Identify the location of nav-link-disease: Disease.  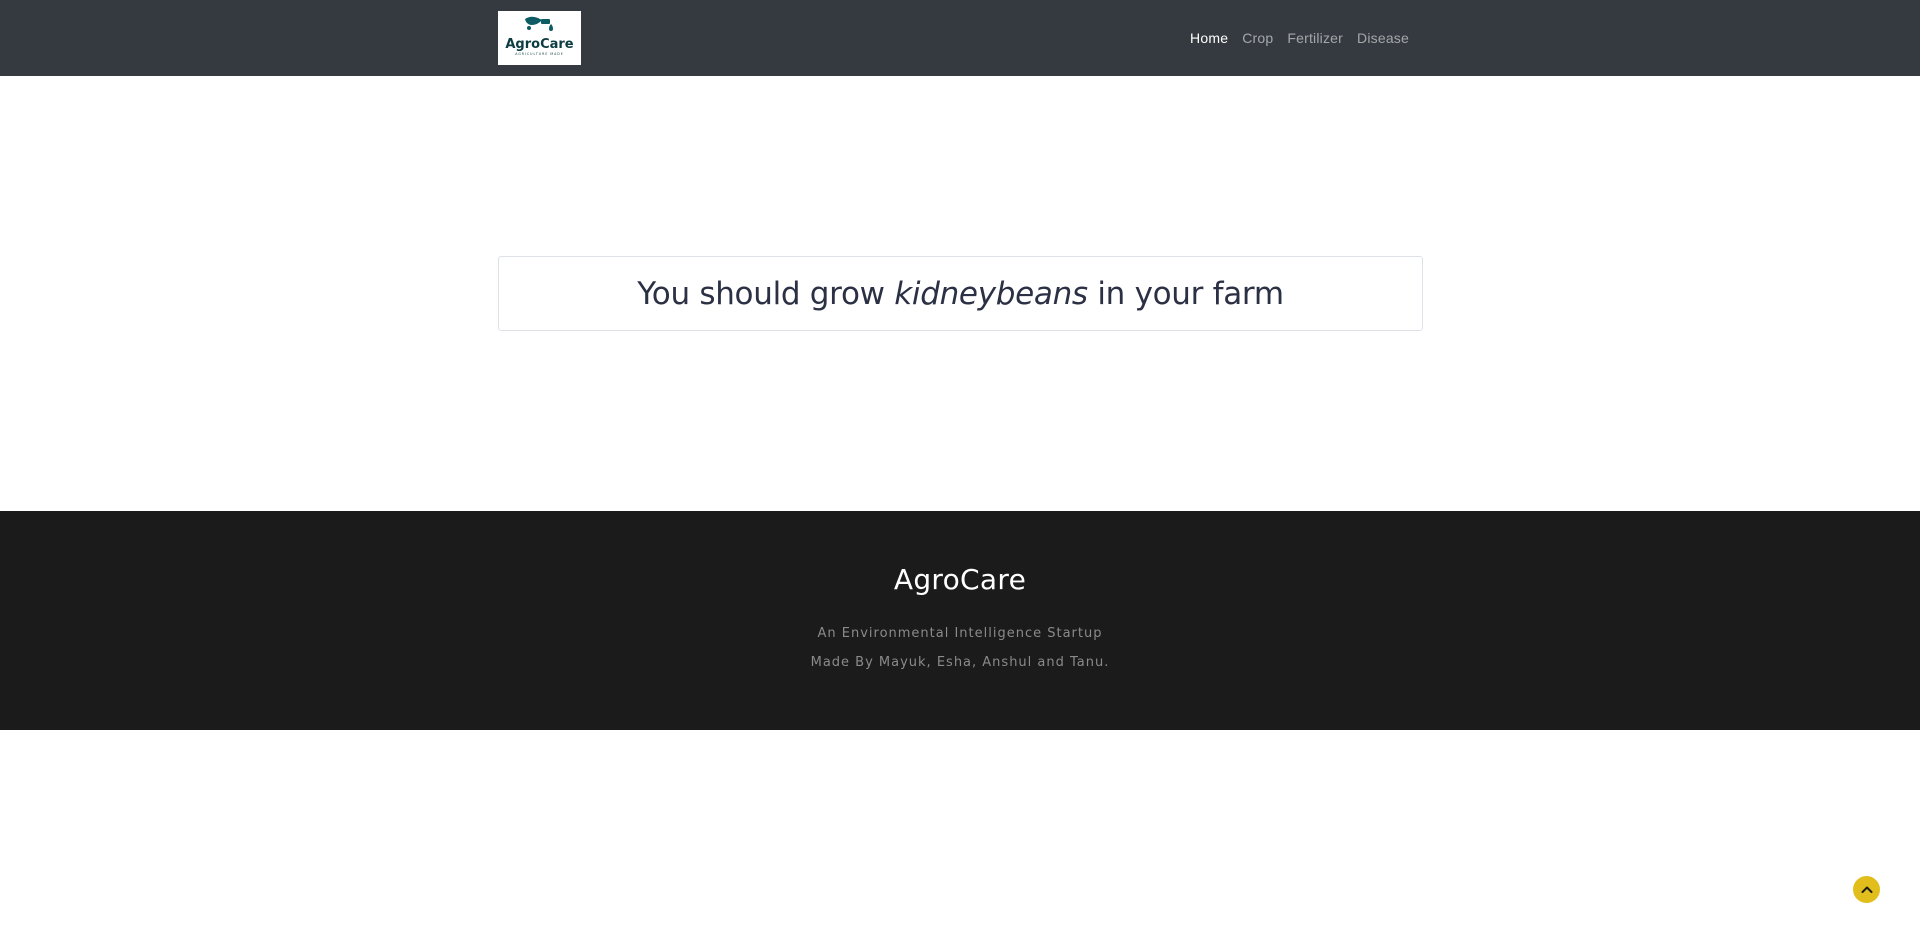
(1383, 38).